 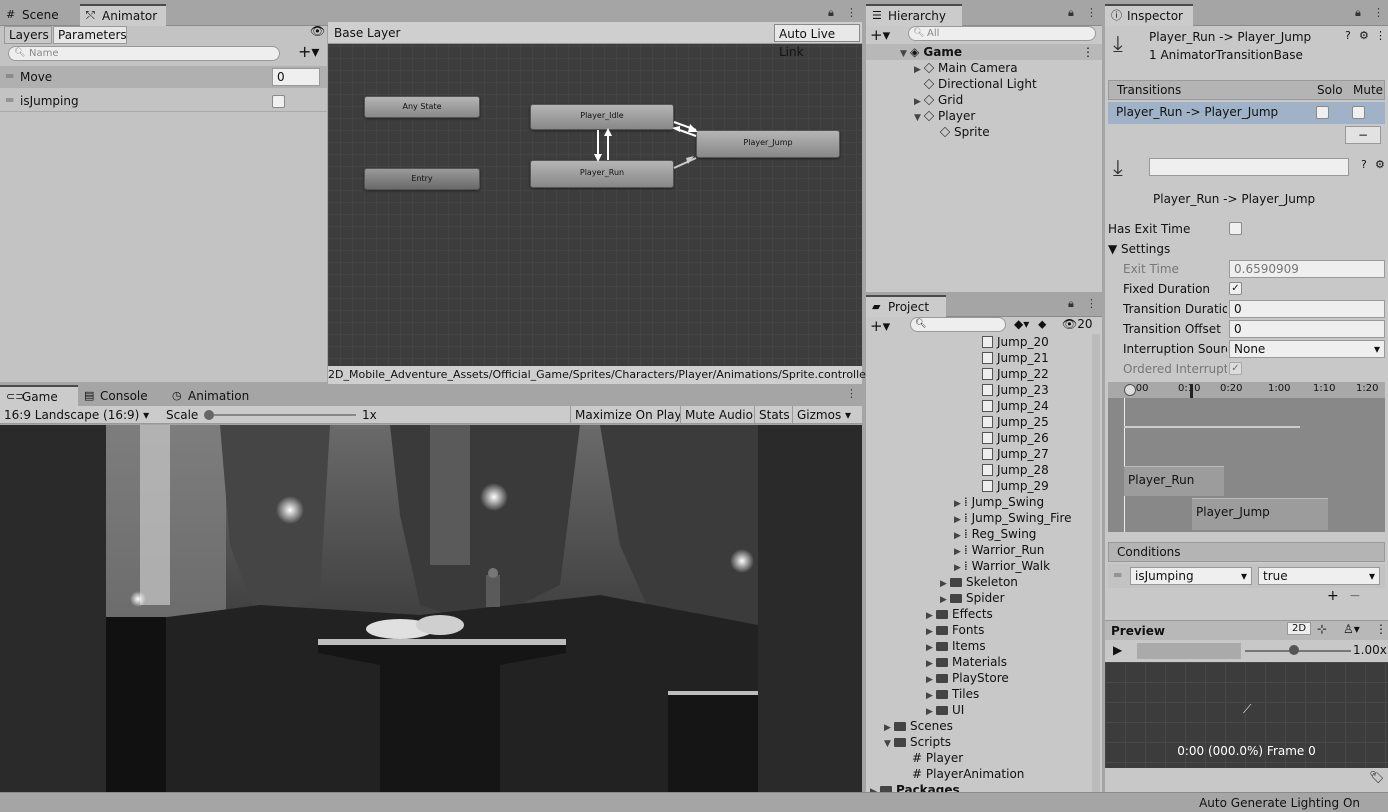 What do you see at coordinates (76, 415) in the screenshot?
I see `aspect-dropdown: 16:9 Landscape (16:9) ▾` at bounding box center [76, 415].